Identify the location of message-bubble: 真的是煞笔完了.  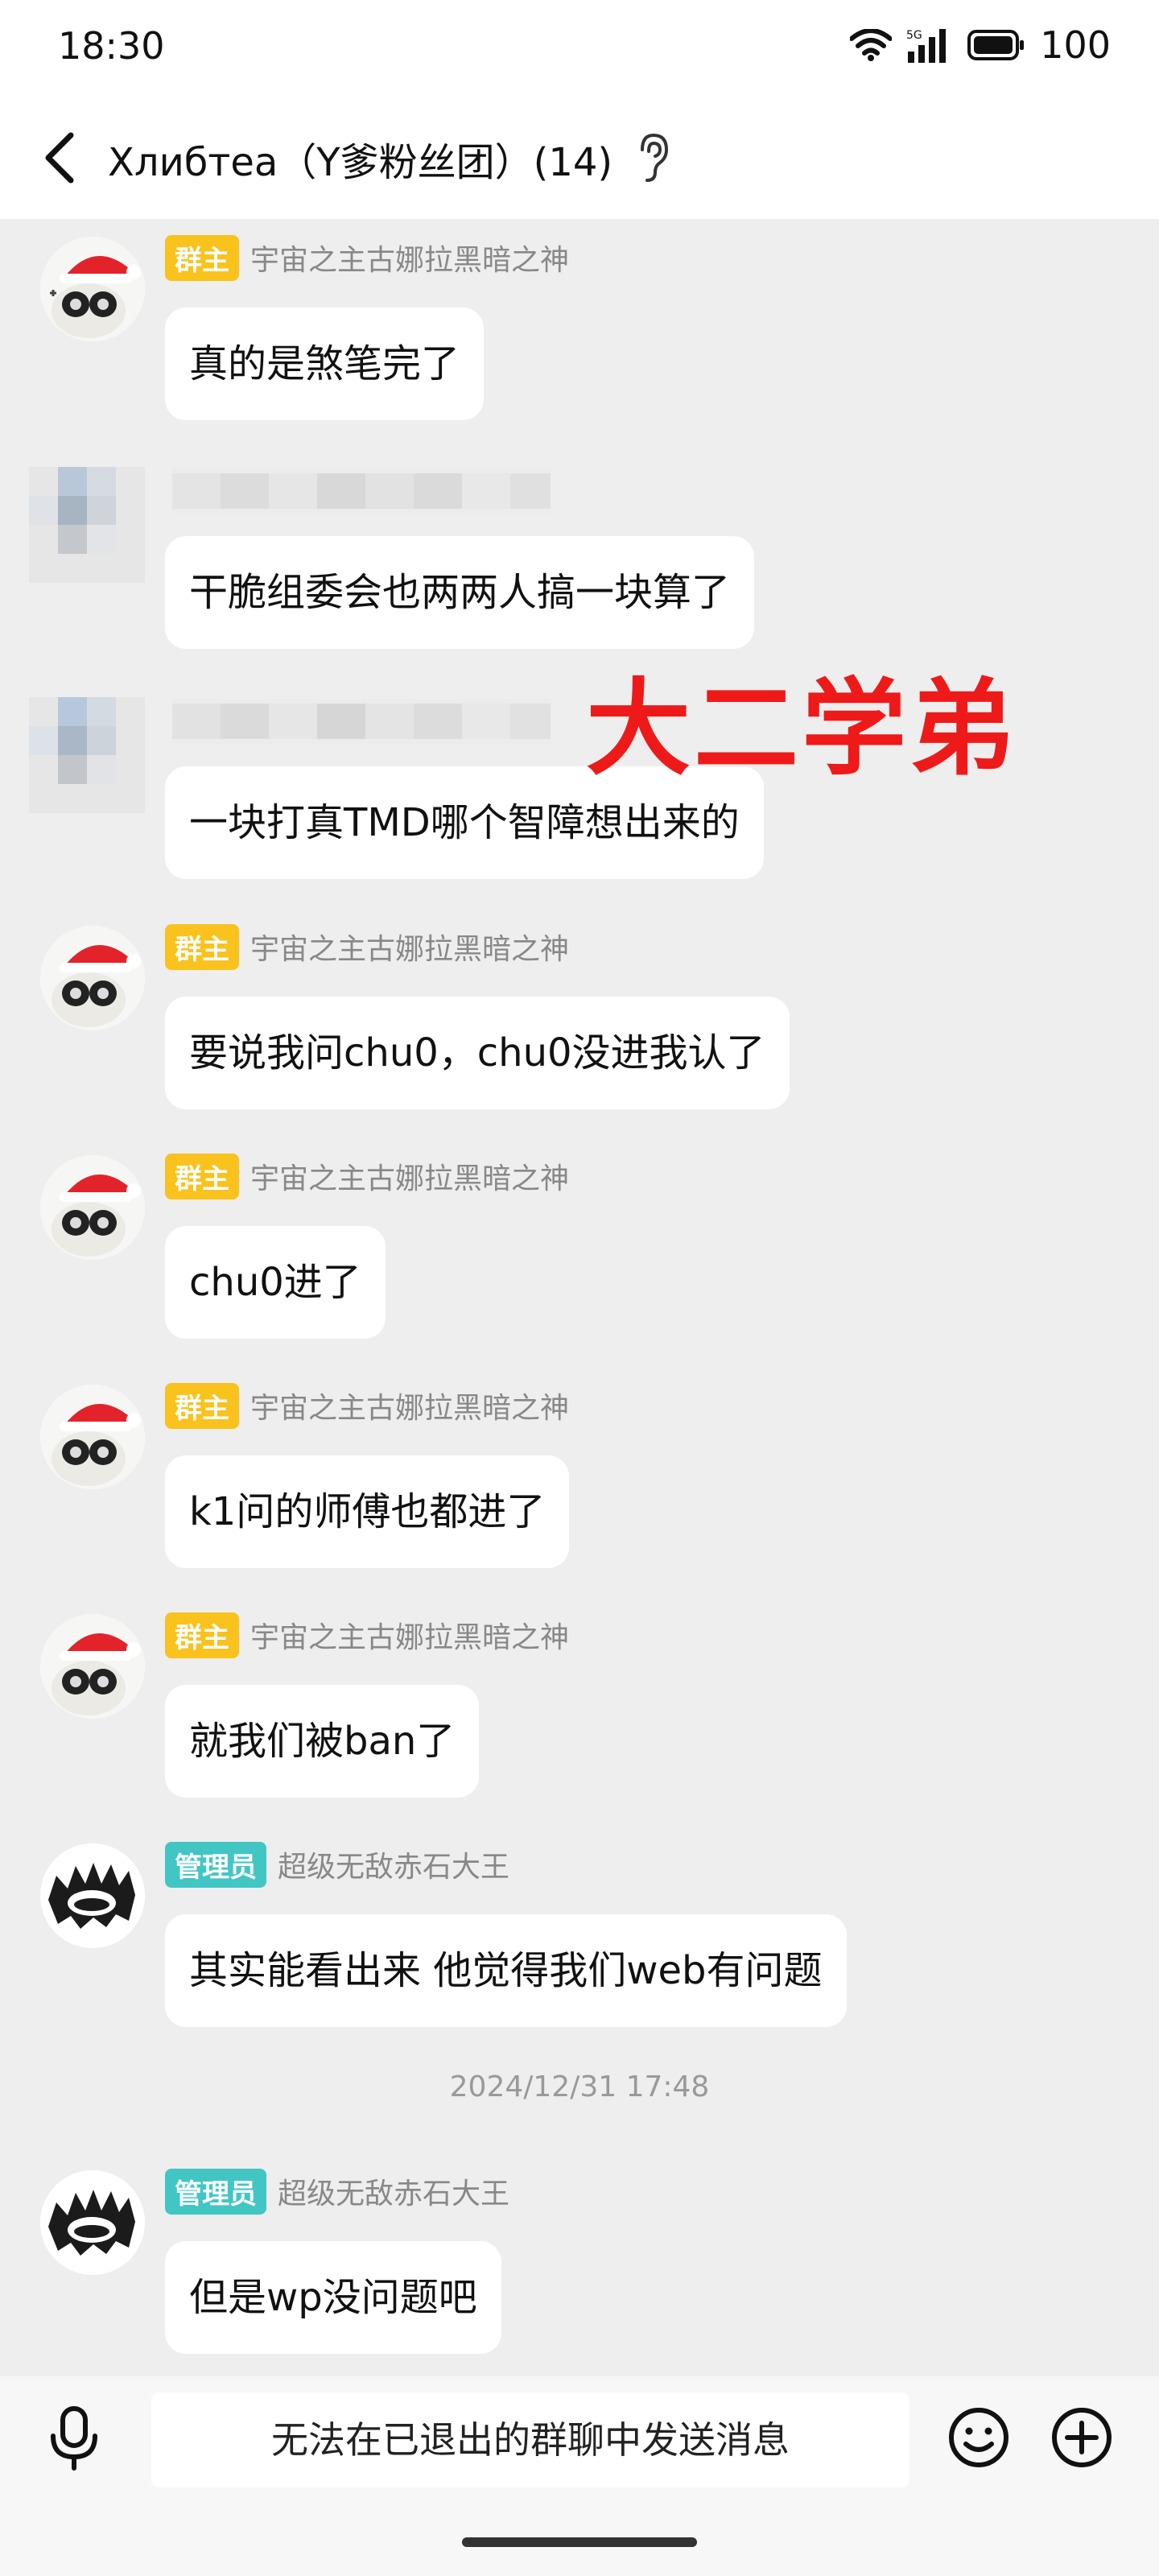
(325, 364).